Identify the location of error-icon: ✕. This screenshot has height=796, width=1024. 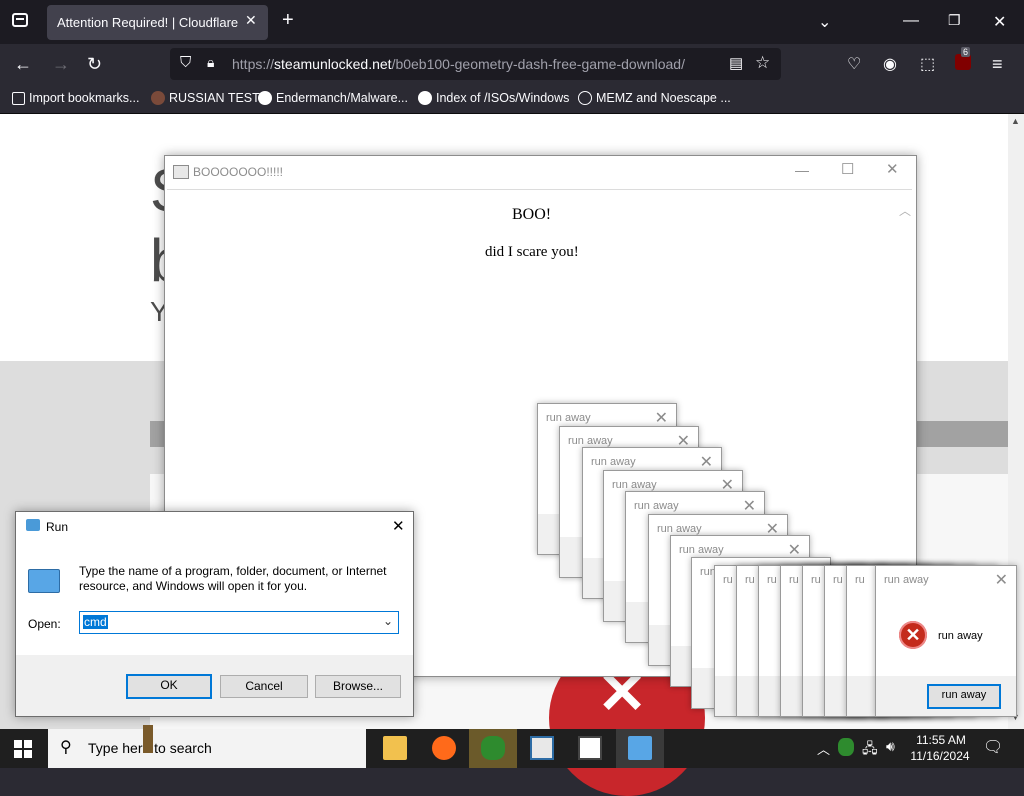
(913, 635).